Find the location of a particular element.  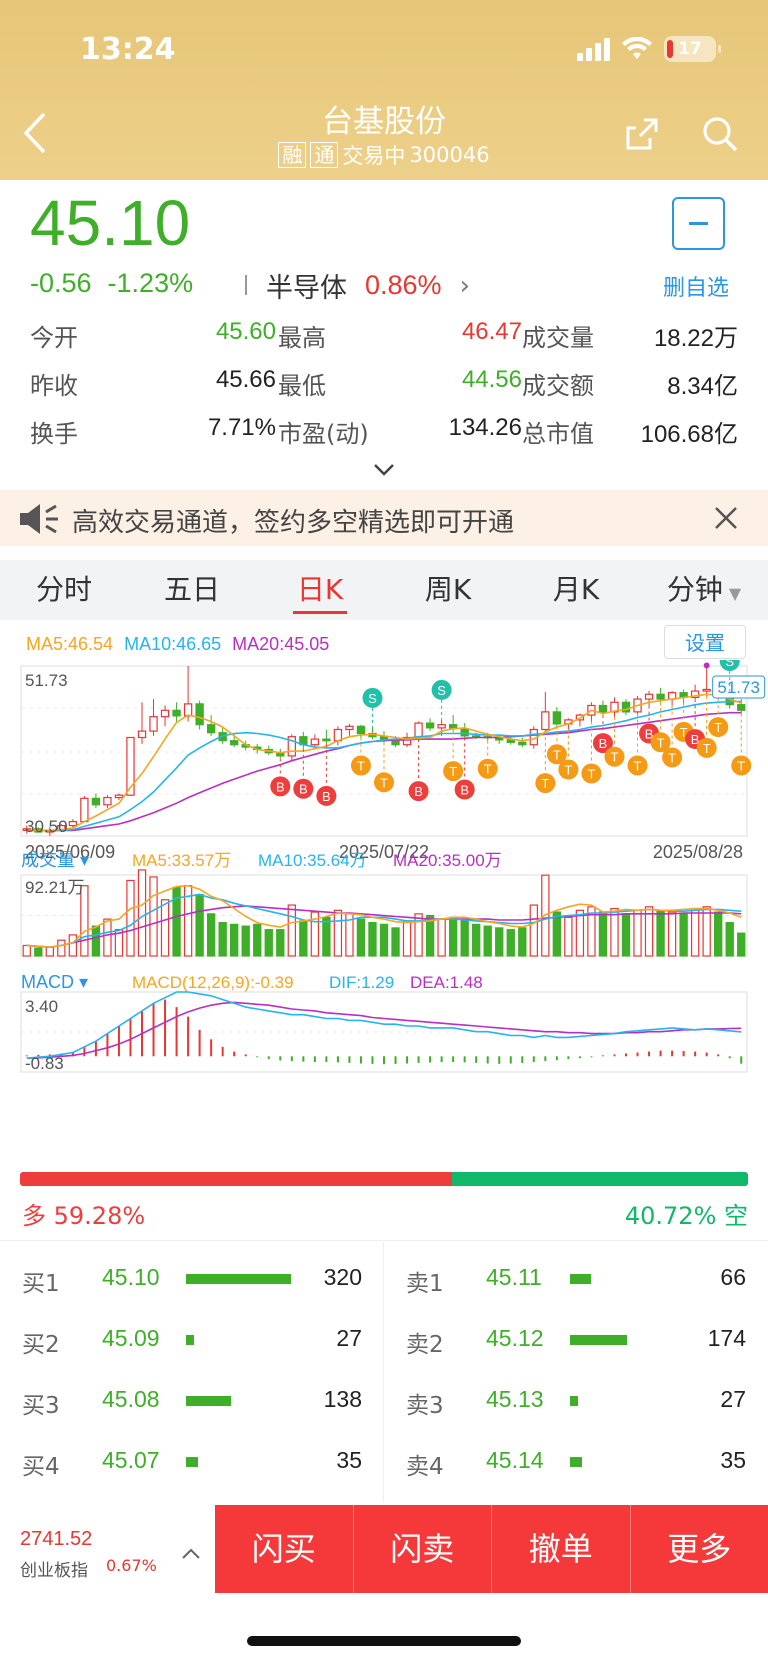

max-price-value: 51.73 is located at coordinates (738, 687).